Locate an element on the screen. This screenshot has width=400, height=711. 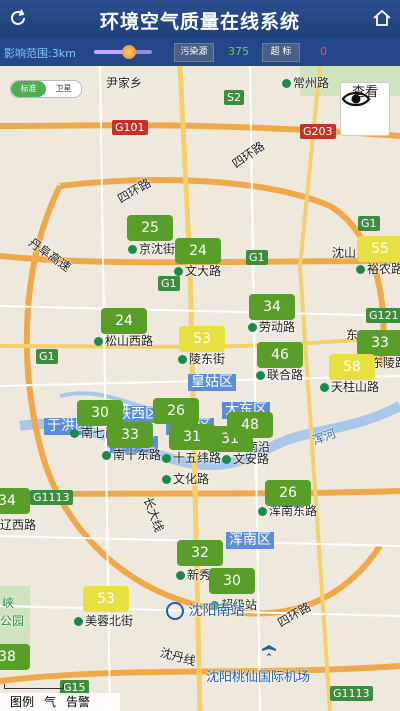
place-label-text: 浑南东路 is located at coordinates (293, 511).